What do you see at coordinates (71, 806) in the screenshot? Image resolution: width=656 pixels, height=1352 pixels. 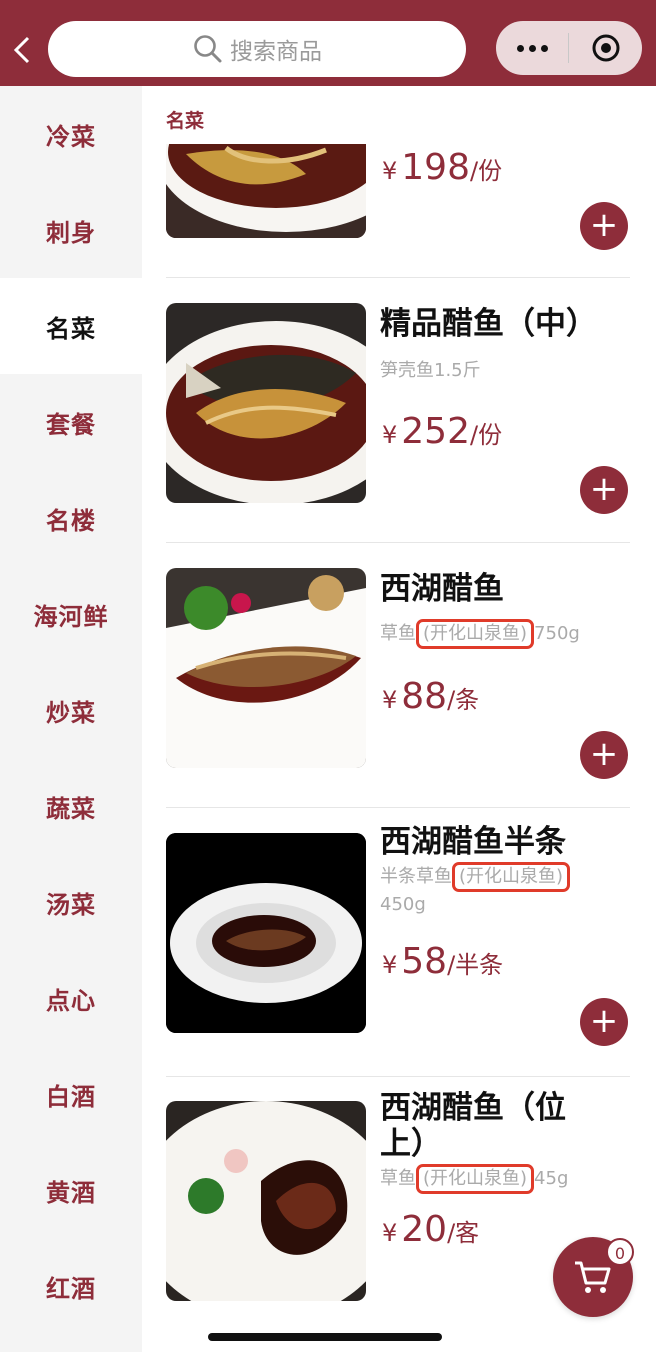 I see `category-item: 蔬菜` at bounding box center [71, 806].